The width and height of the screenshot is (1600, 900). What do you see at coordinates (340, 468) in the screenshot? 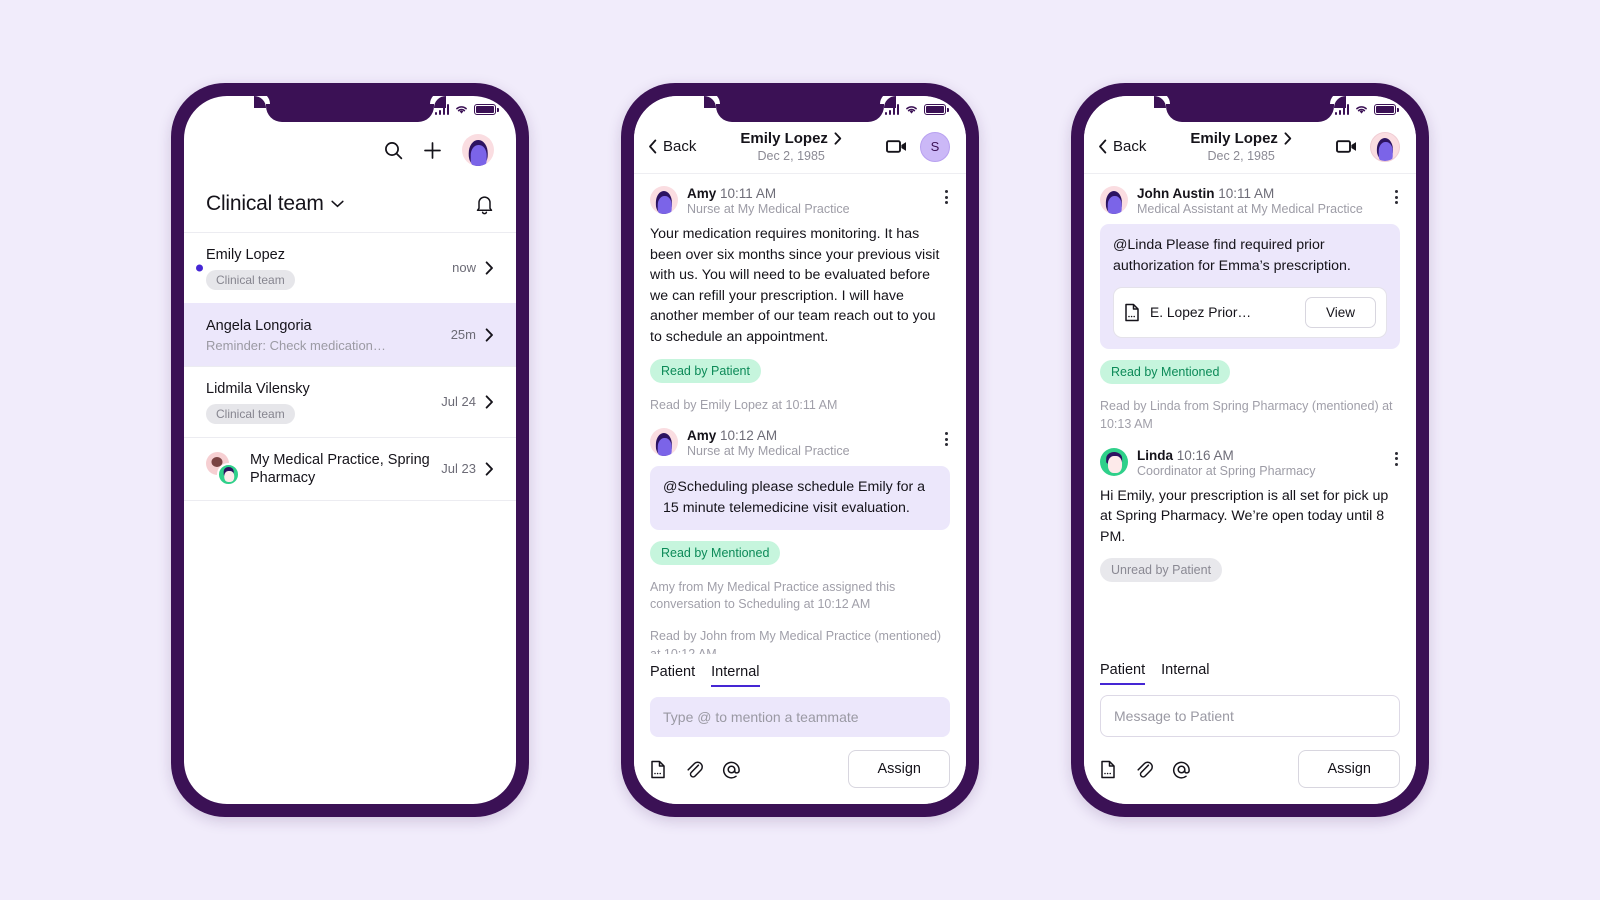
I see `list-item-name: My Medical Practice, Spring Pharmacy` at bounding box center [340, 468].